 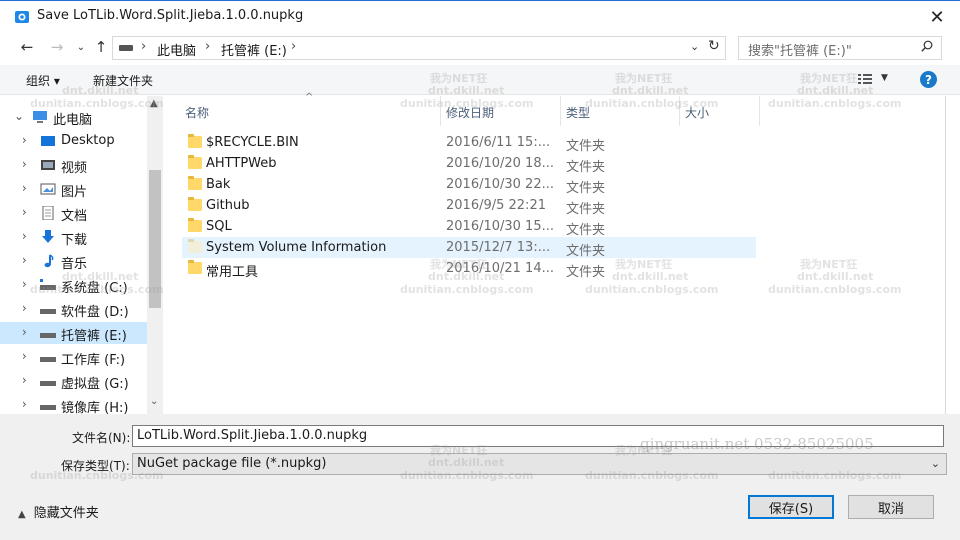 I want to click on organize-menu: 组织 ▾, so click(x=43, y=80).